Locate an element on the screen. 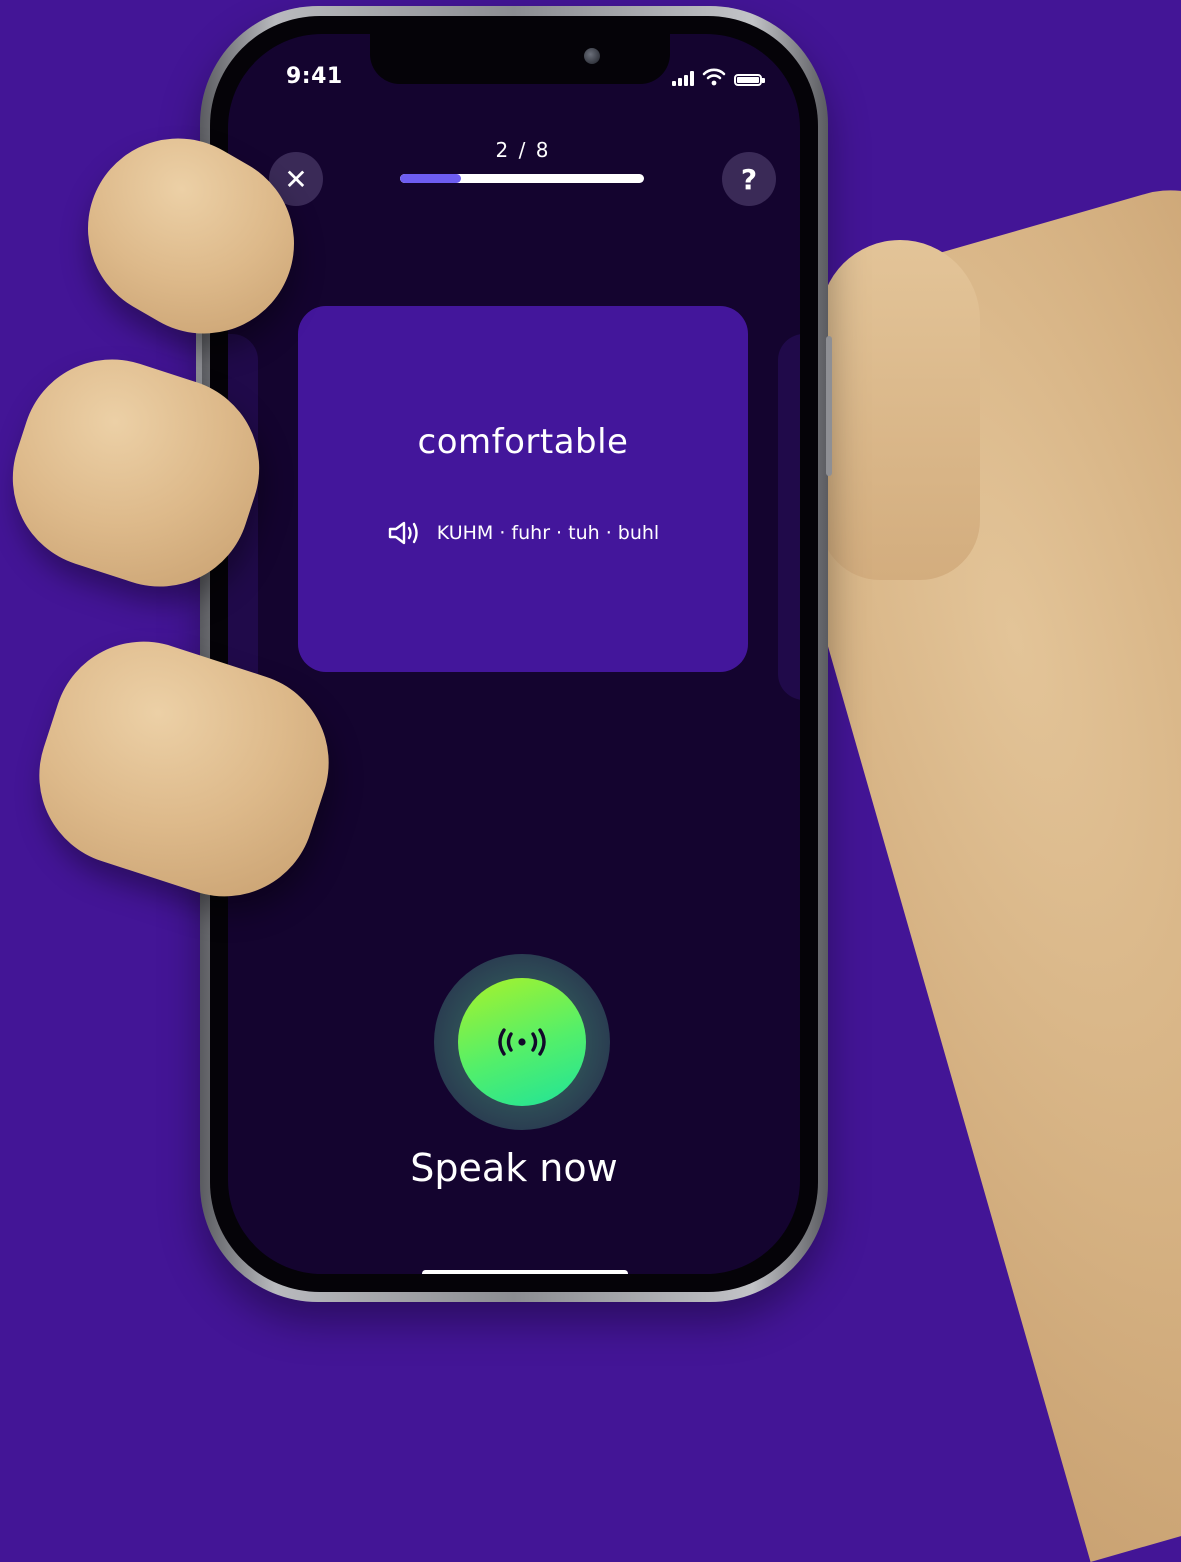  broadcast-icon is located at coordinates (522, 1042).